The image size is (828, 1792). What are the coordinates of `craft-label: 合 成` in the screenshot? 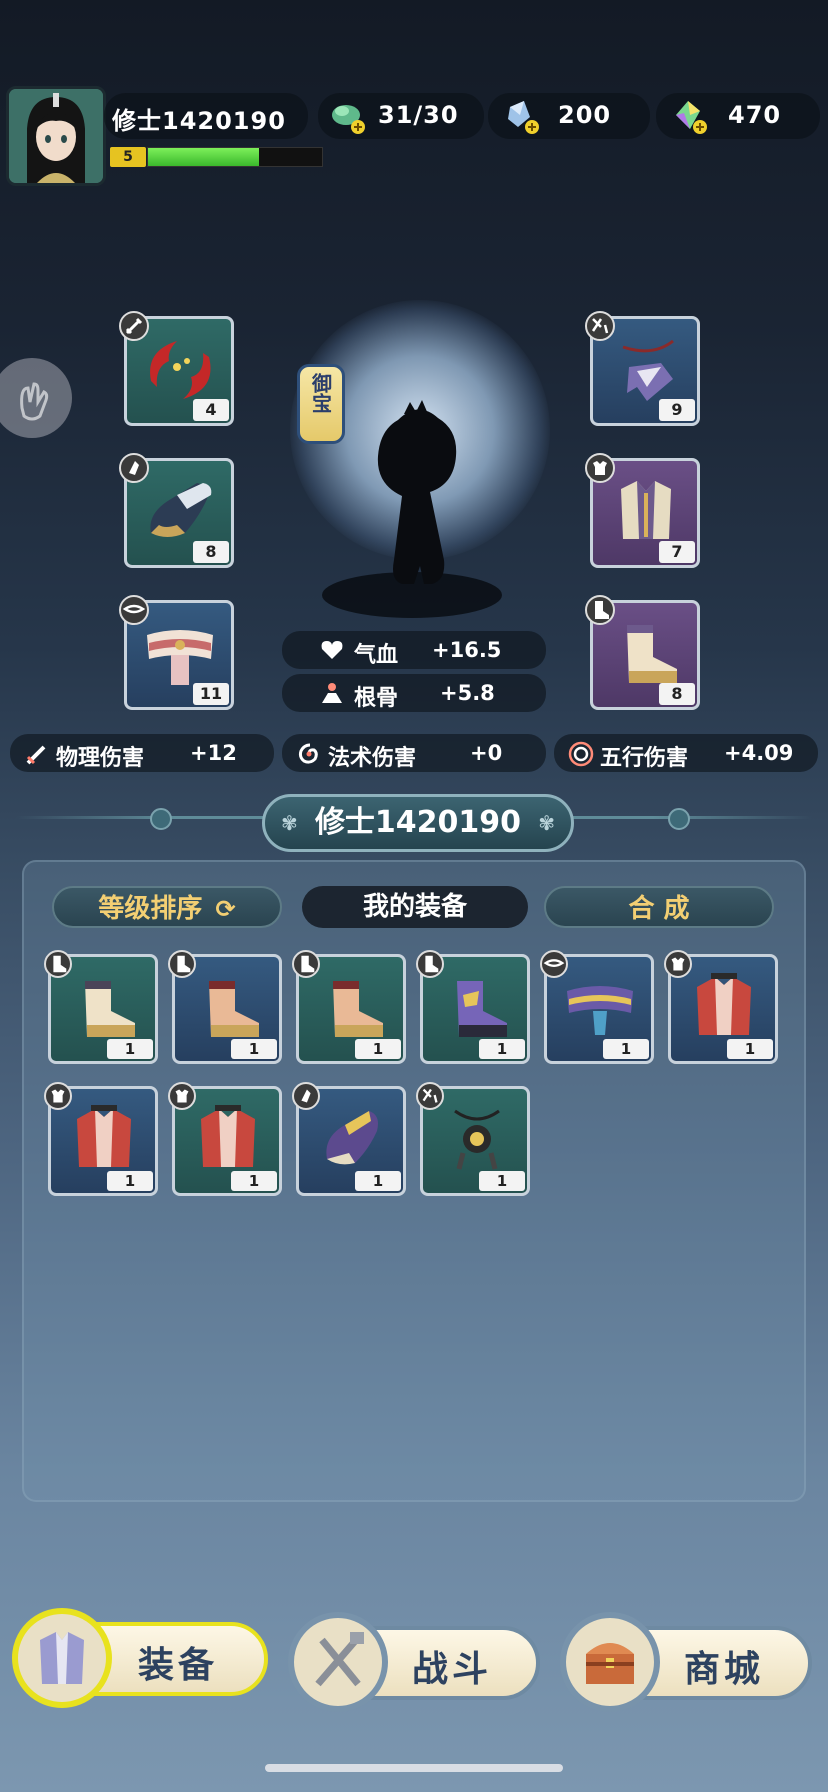 It's located at (659, 909).